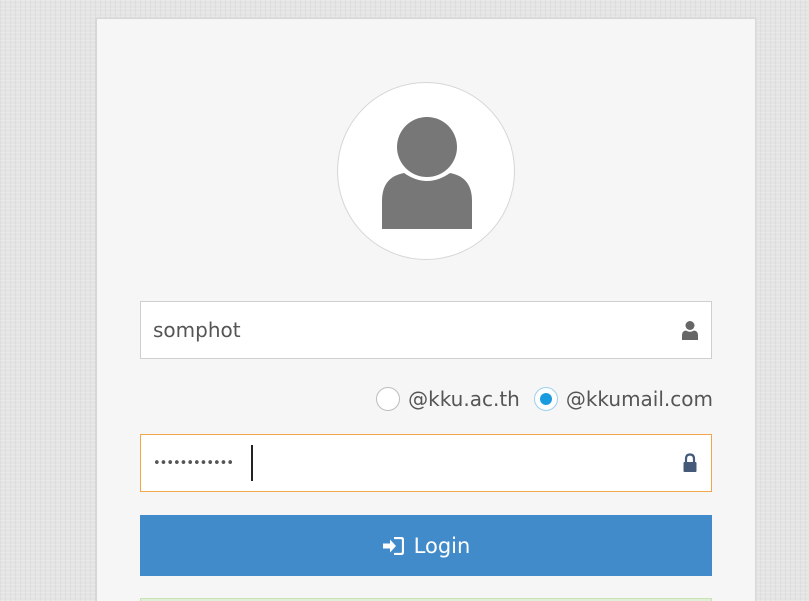  I want to click on email-domain-selector: @kku.ac.th @kkumail.com, so click(537, 399).